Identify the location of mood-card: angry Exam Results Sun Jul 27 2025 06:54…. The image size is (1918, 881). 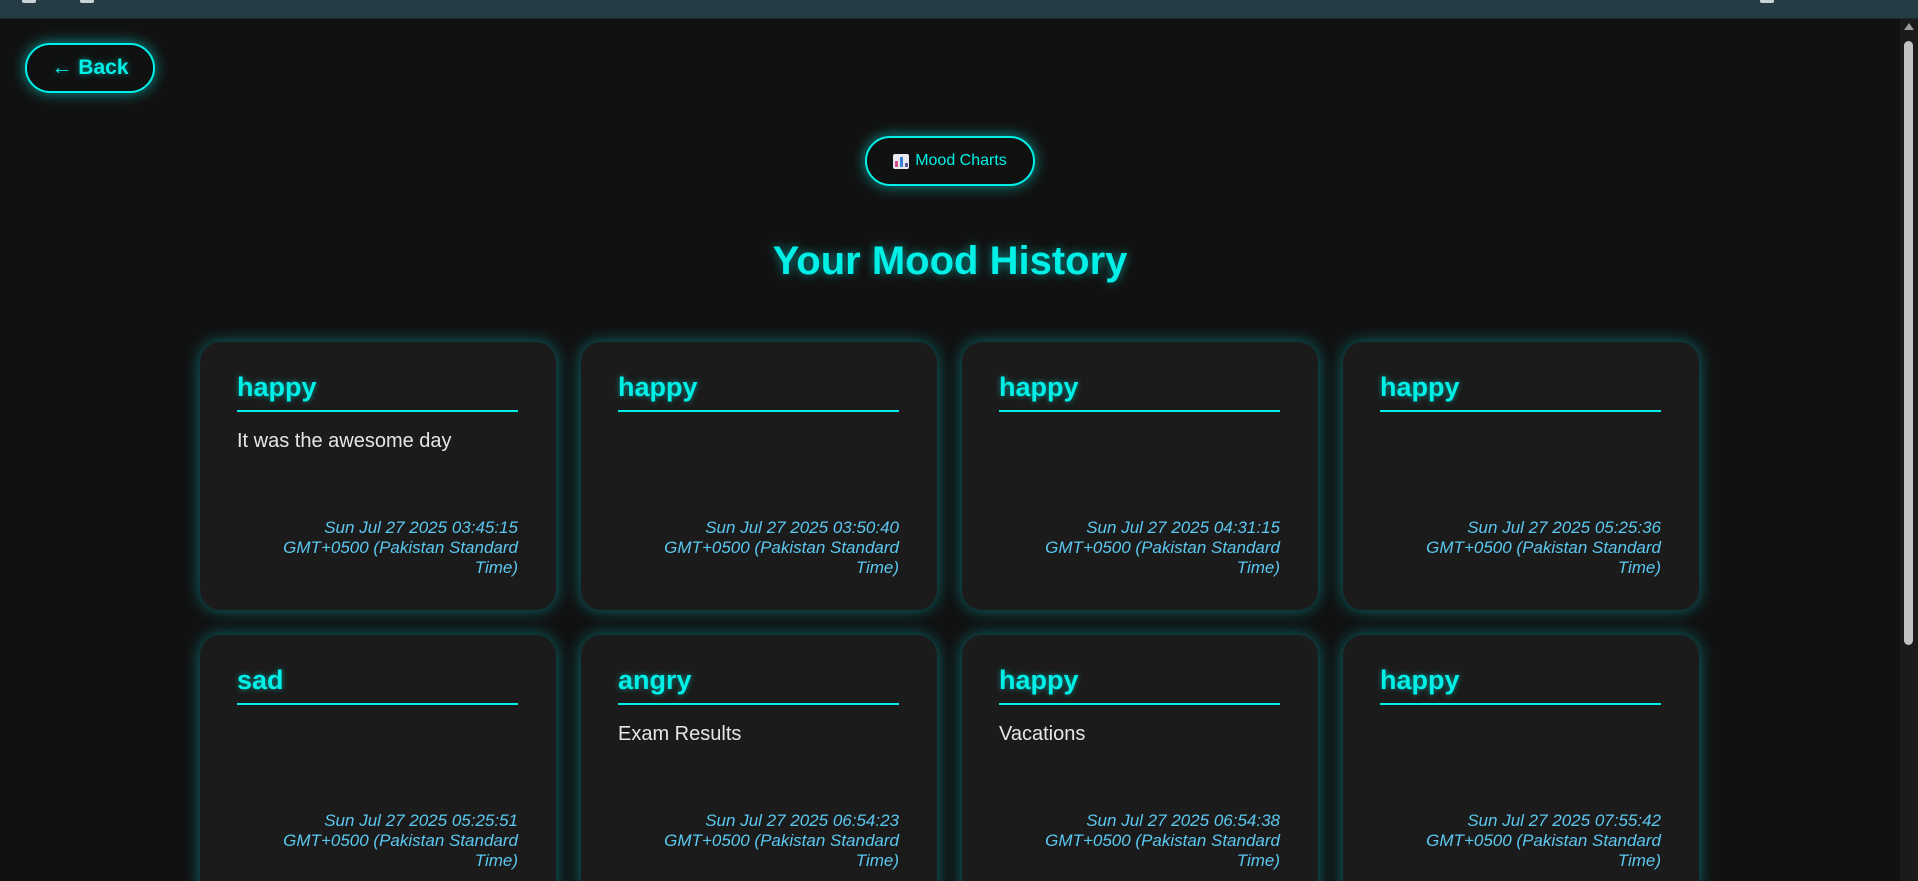
(759, 758).